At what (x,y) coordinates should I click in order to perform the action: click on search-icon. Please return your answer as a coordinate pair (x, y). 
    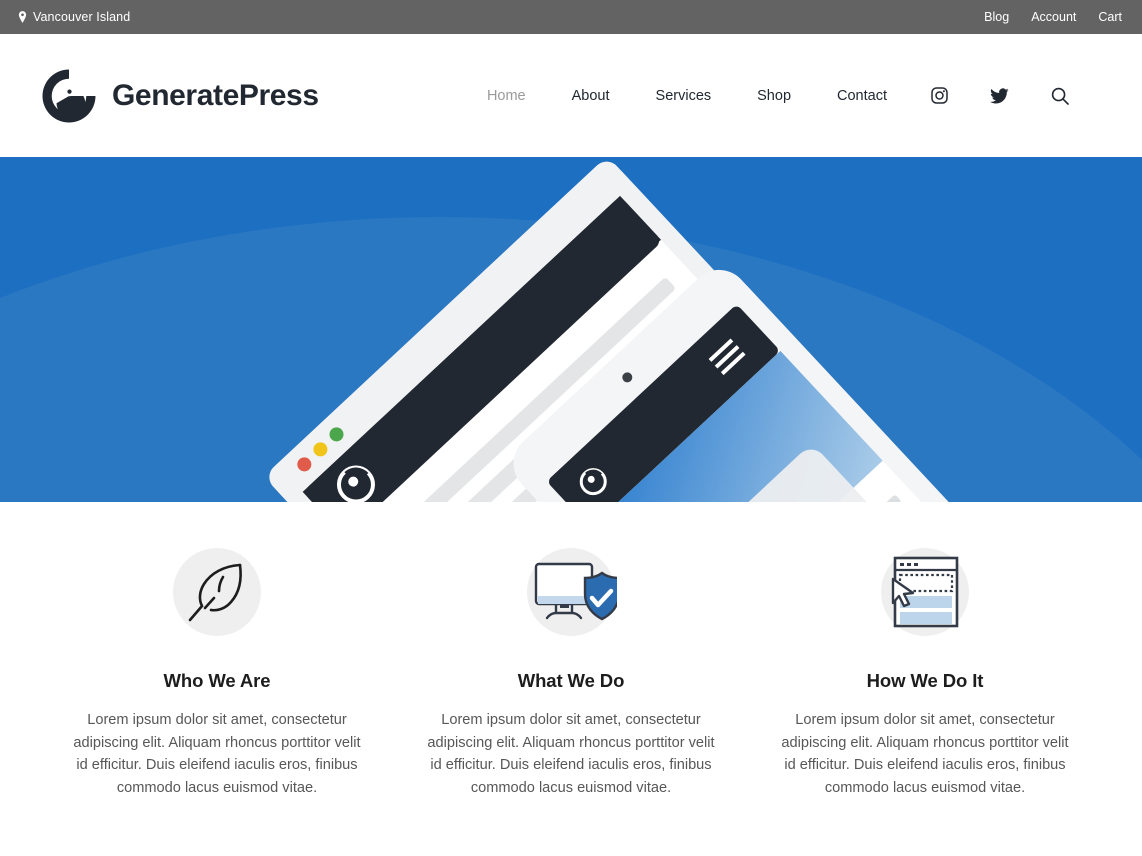
    Looking at the image, I should click on (1060, 96).